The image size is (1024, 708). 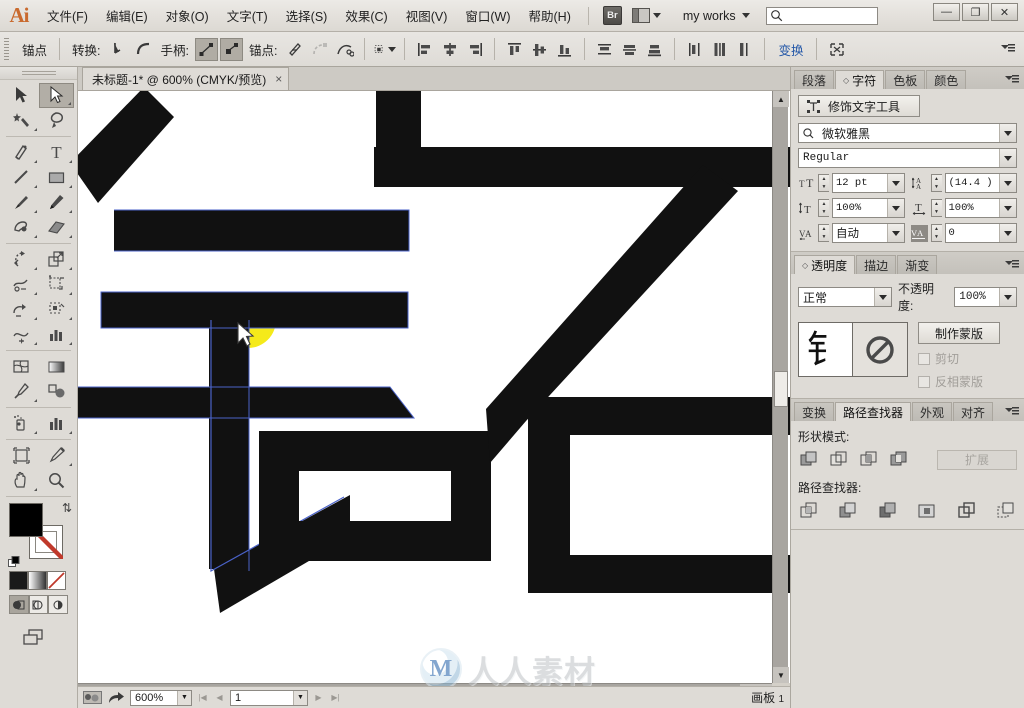 What do you see at coordinates (845, 297) in the screenshot?
I see `blend-mode-field: 正常` at bounding box center [845, 297].